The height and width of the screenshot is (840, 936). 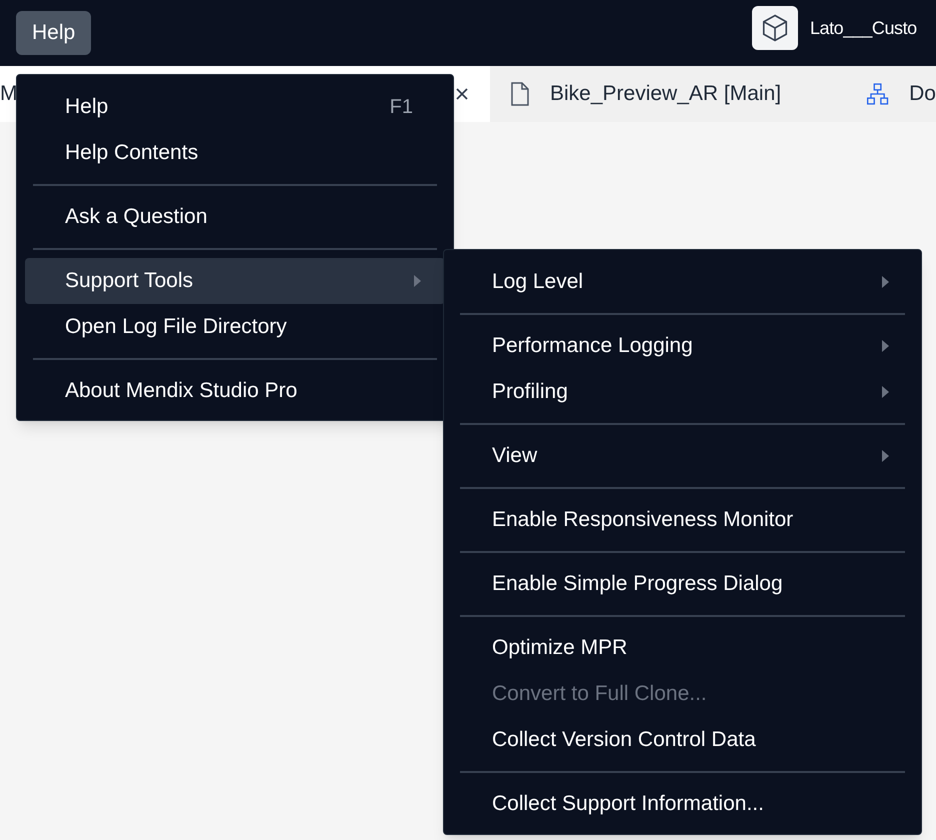 What do you see at coordinates (235, 153) in the screenshot?
I see `menu-item: Help Contents` at bounding box center [235, 153].